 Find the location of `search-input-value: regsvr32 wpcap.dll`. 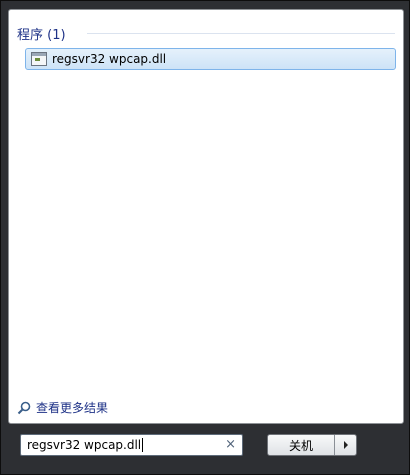

search-input-value: regsvr32 wpcap.dll is located at coordinates (84, 445).